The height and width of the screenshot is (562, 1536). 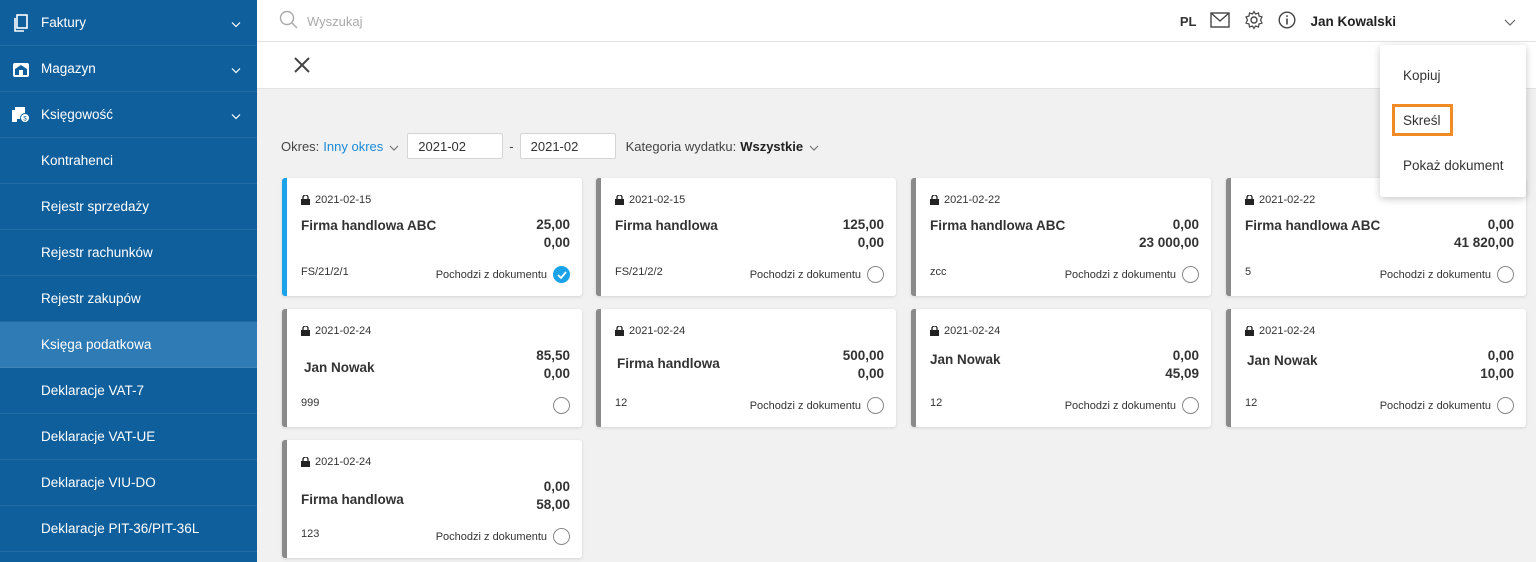 I want to click on sidebar-item-label: Rejestr zakupów, so click(x=91, y=298).